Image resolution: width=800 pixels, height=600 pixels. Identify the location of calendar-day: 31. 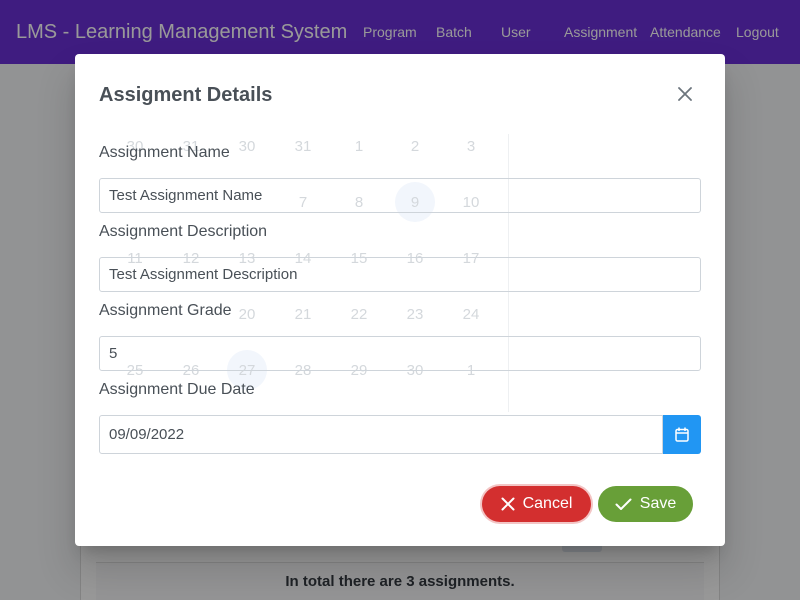
(303, 146).